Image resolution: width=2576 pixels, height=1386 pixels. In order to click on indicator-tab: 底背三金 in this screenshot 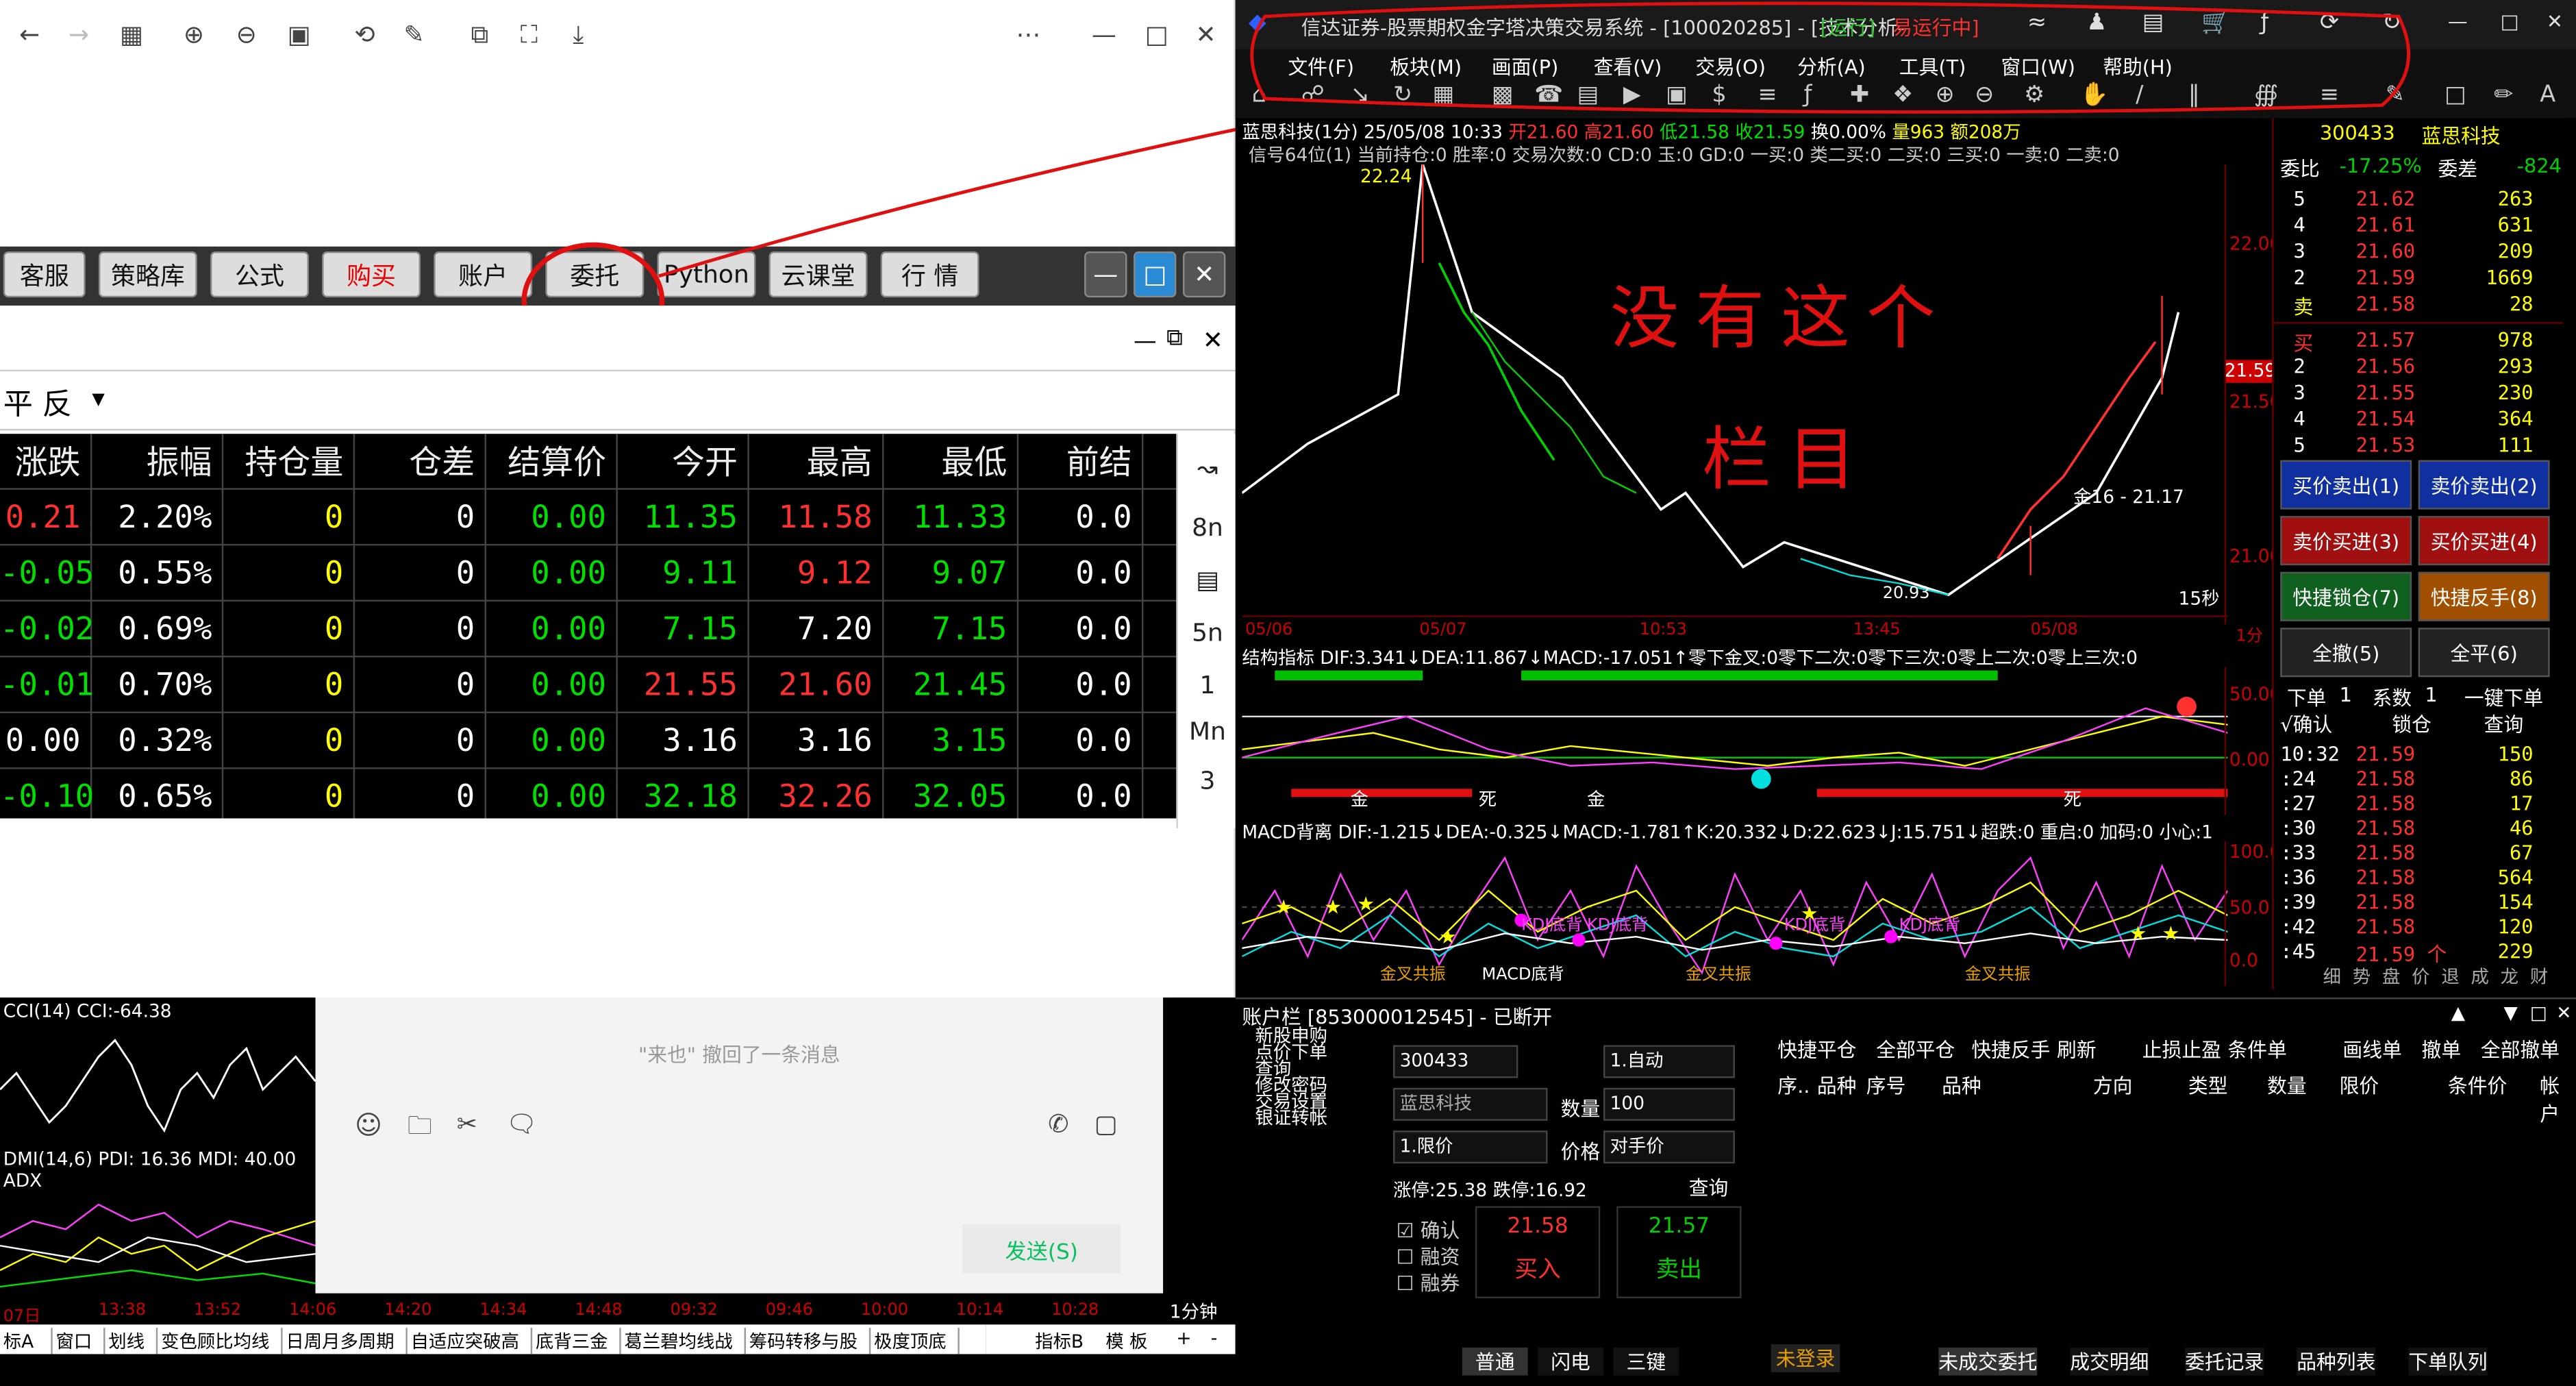, I will do `click(576, 1341)`.